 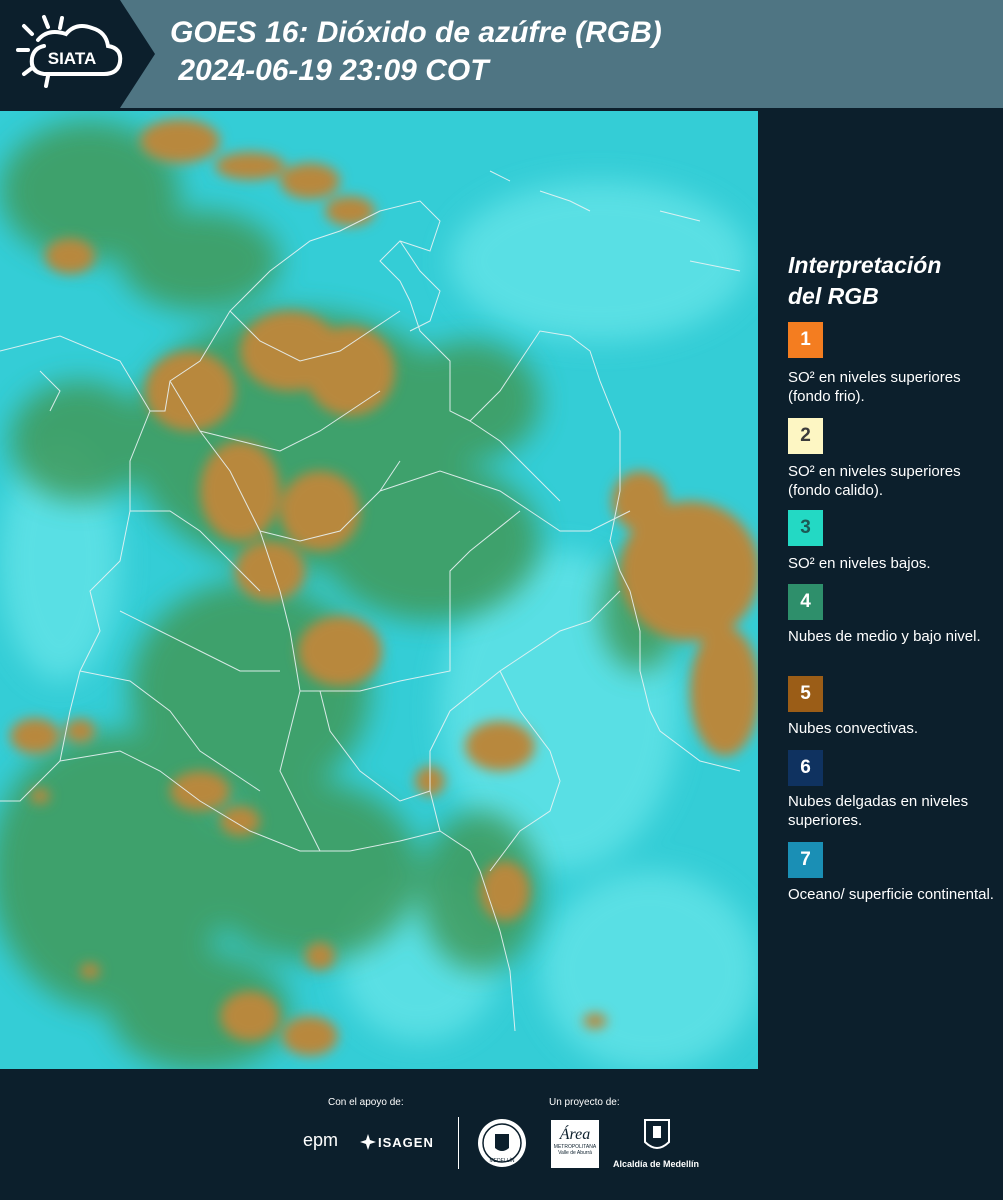 I want to click on legend-swatch-3: 3, so click(x=805, y=528).